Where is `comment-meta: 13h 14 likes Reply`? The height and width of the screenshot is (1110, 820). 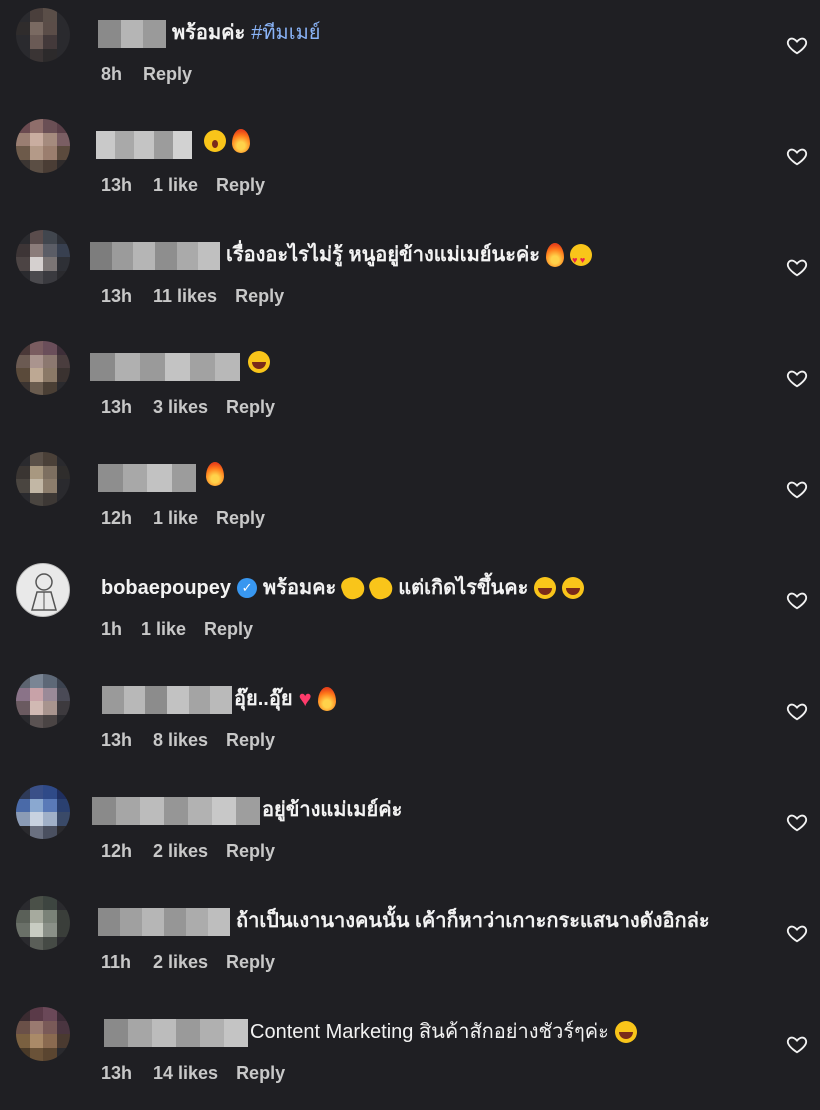 comment-meta: 13h 14 likes Reply is located at coordinates (193, 1073).